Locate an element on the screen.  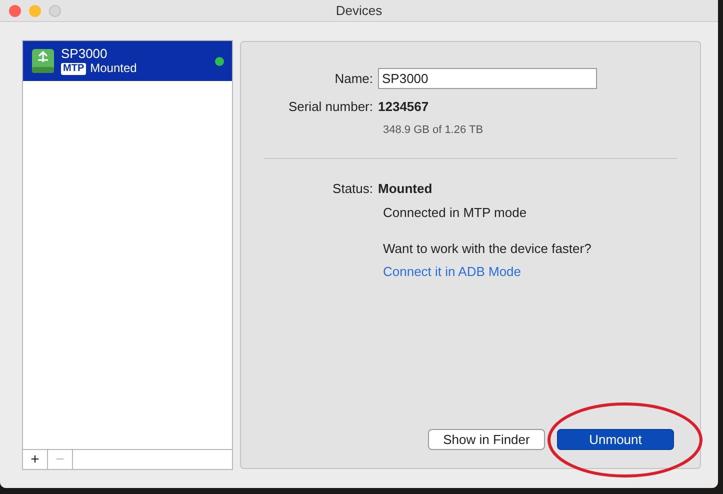
serial-label: Serial number: is located at coordinates (330, 107).